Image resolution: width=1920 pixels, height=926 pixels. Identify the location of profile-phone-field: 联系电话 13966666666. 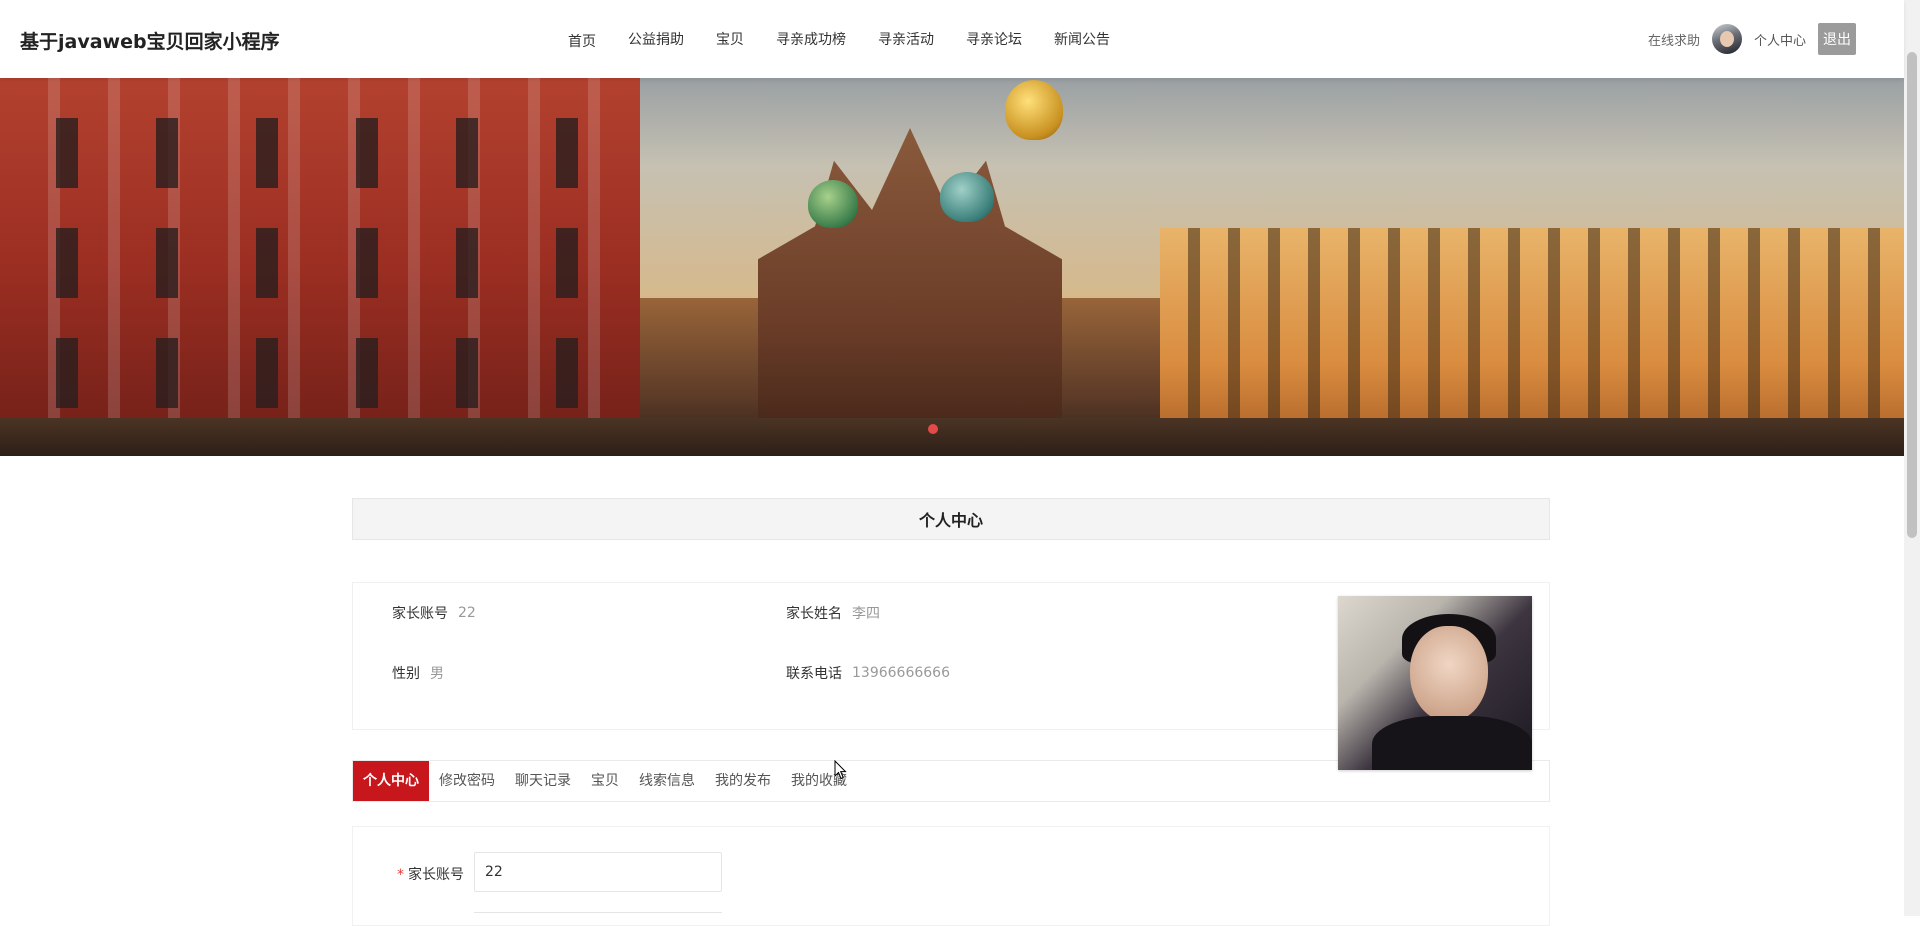
(868, 673).